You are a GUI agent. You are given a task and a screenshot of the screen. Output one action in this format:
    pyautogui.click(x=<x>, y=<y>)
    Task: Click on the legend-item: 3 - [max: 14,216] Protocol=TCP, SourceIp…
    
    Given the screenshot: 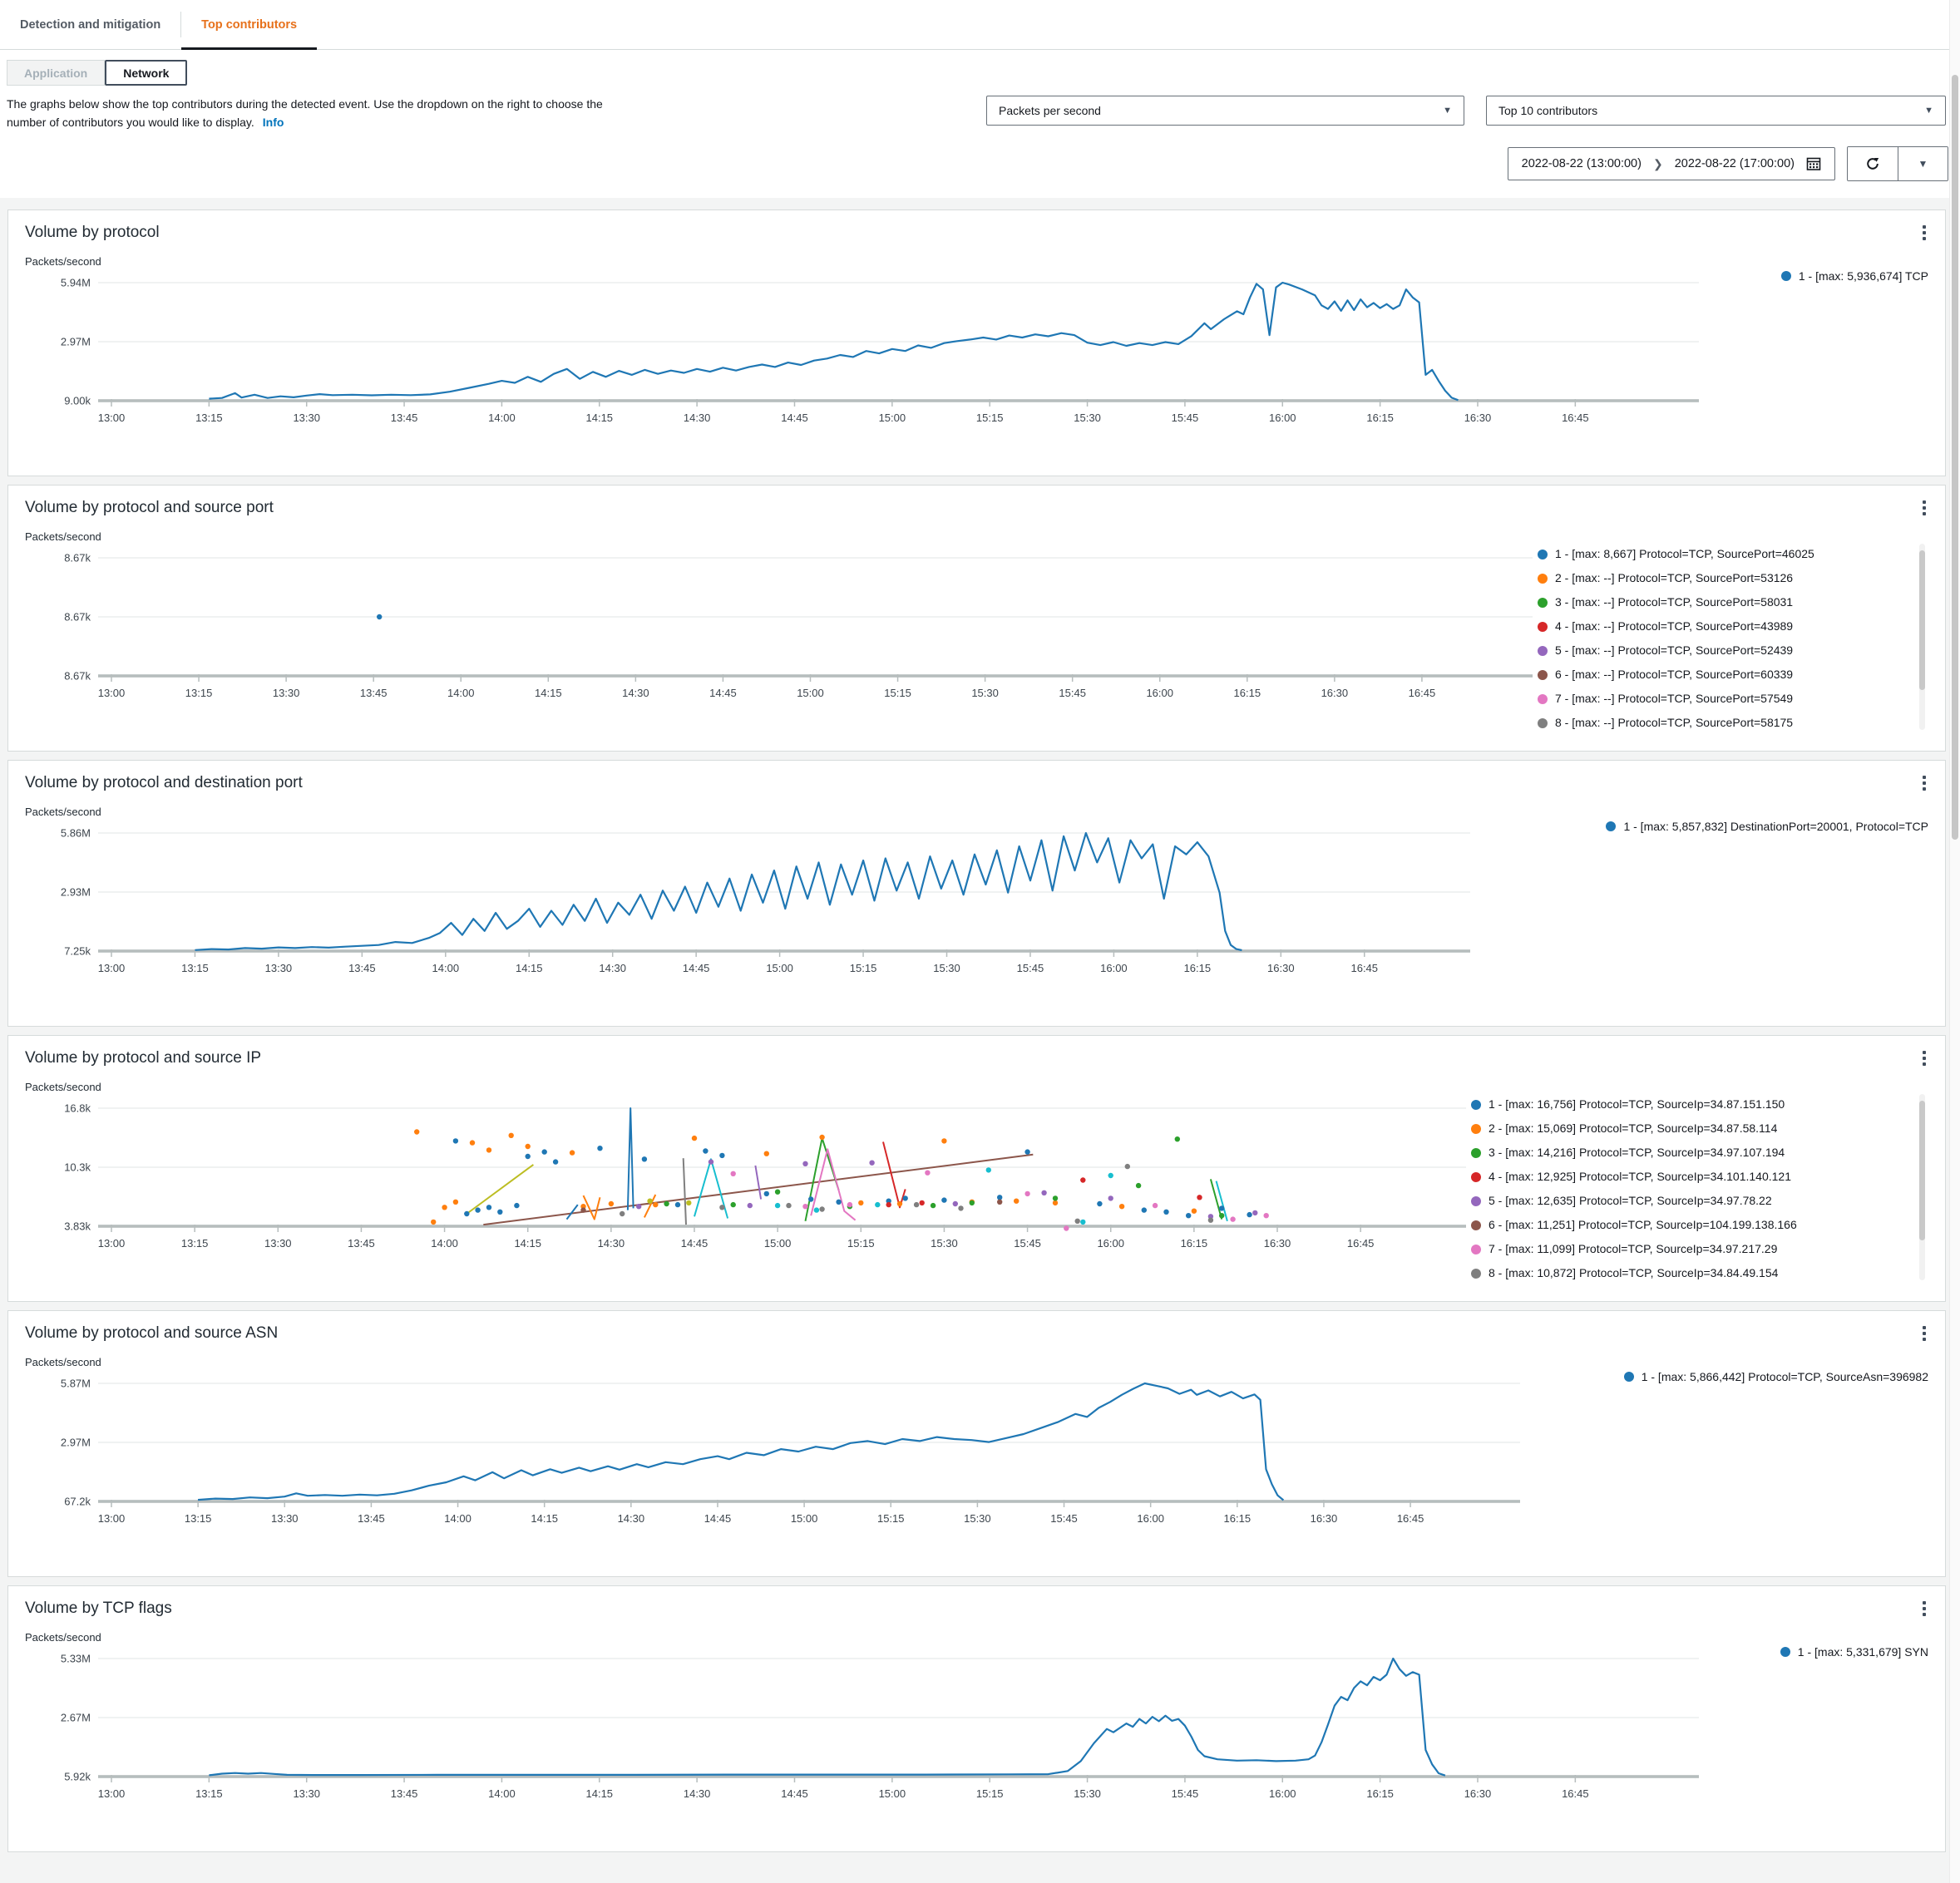 What is the action you would take?
    pyautogui.click(x=1689, y=1153)
    